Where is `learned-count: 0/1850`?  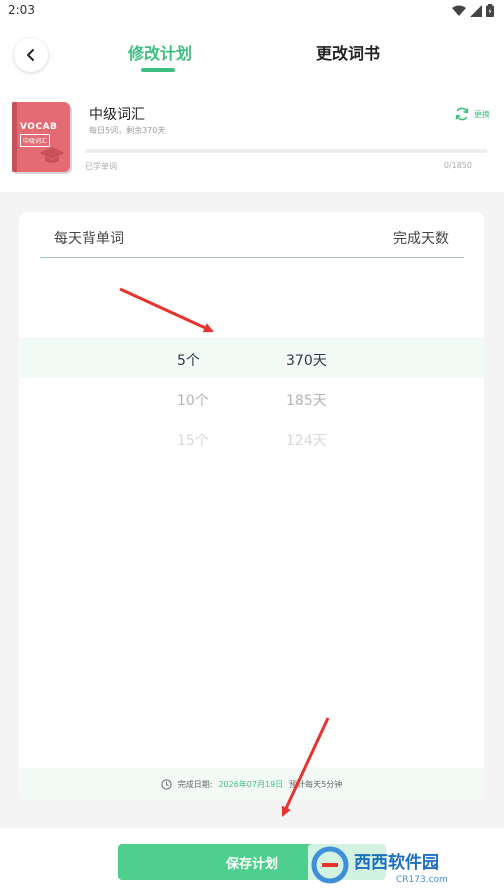 learned-count: 0/1850 is located at coordinates (457, 165).